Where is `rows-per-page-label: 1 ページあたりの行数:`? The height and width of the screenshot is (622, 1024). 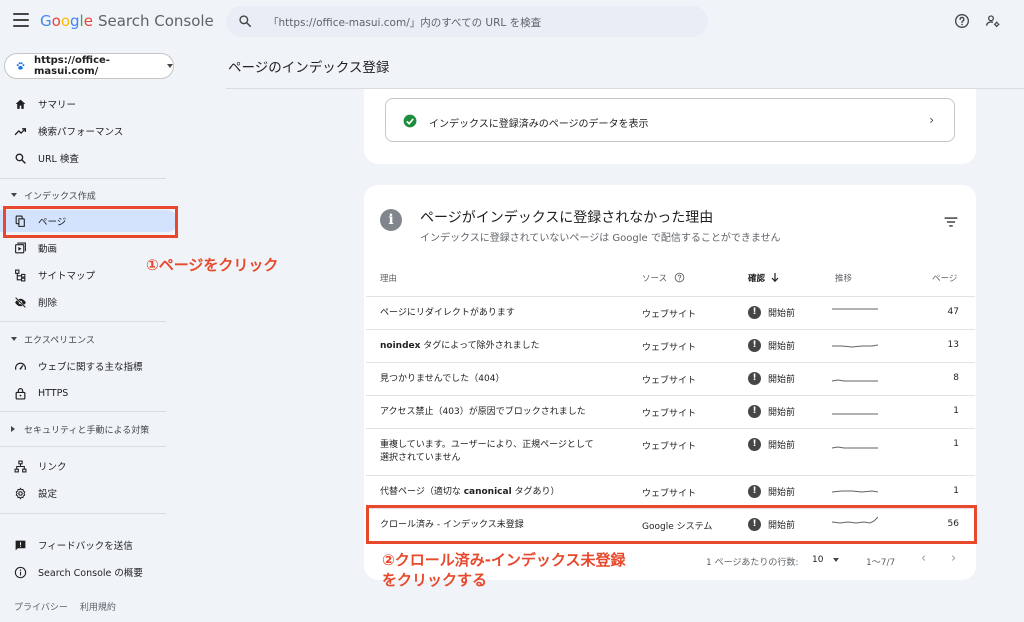
rows-per-page-label: 1 ページあたりの行数: is located at coordinates (752, 563).